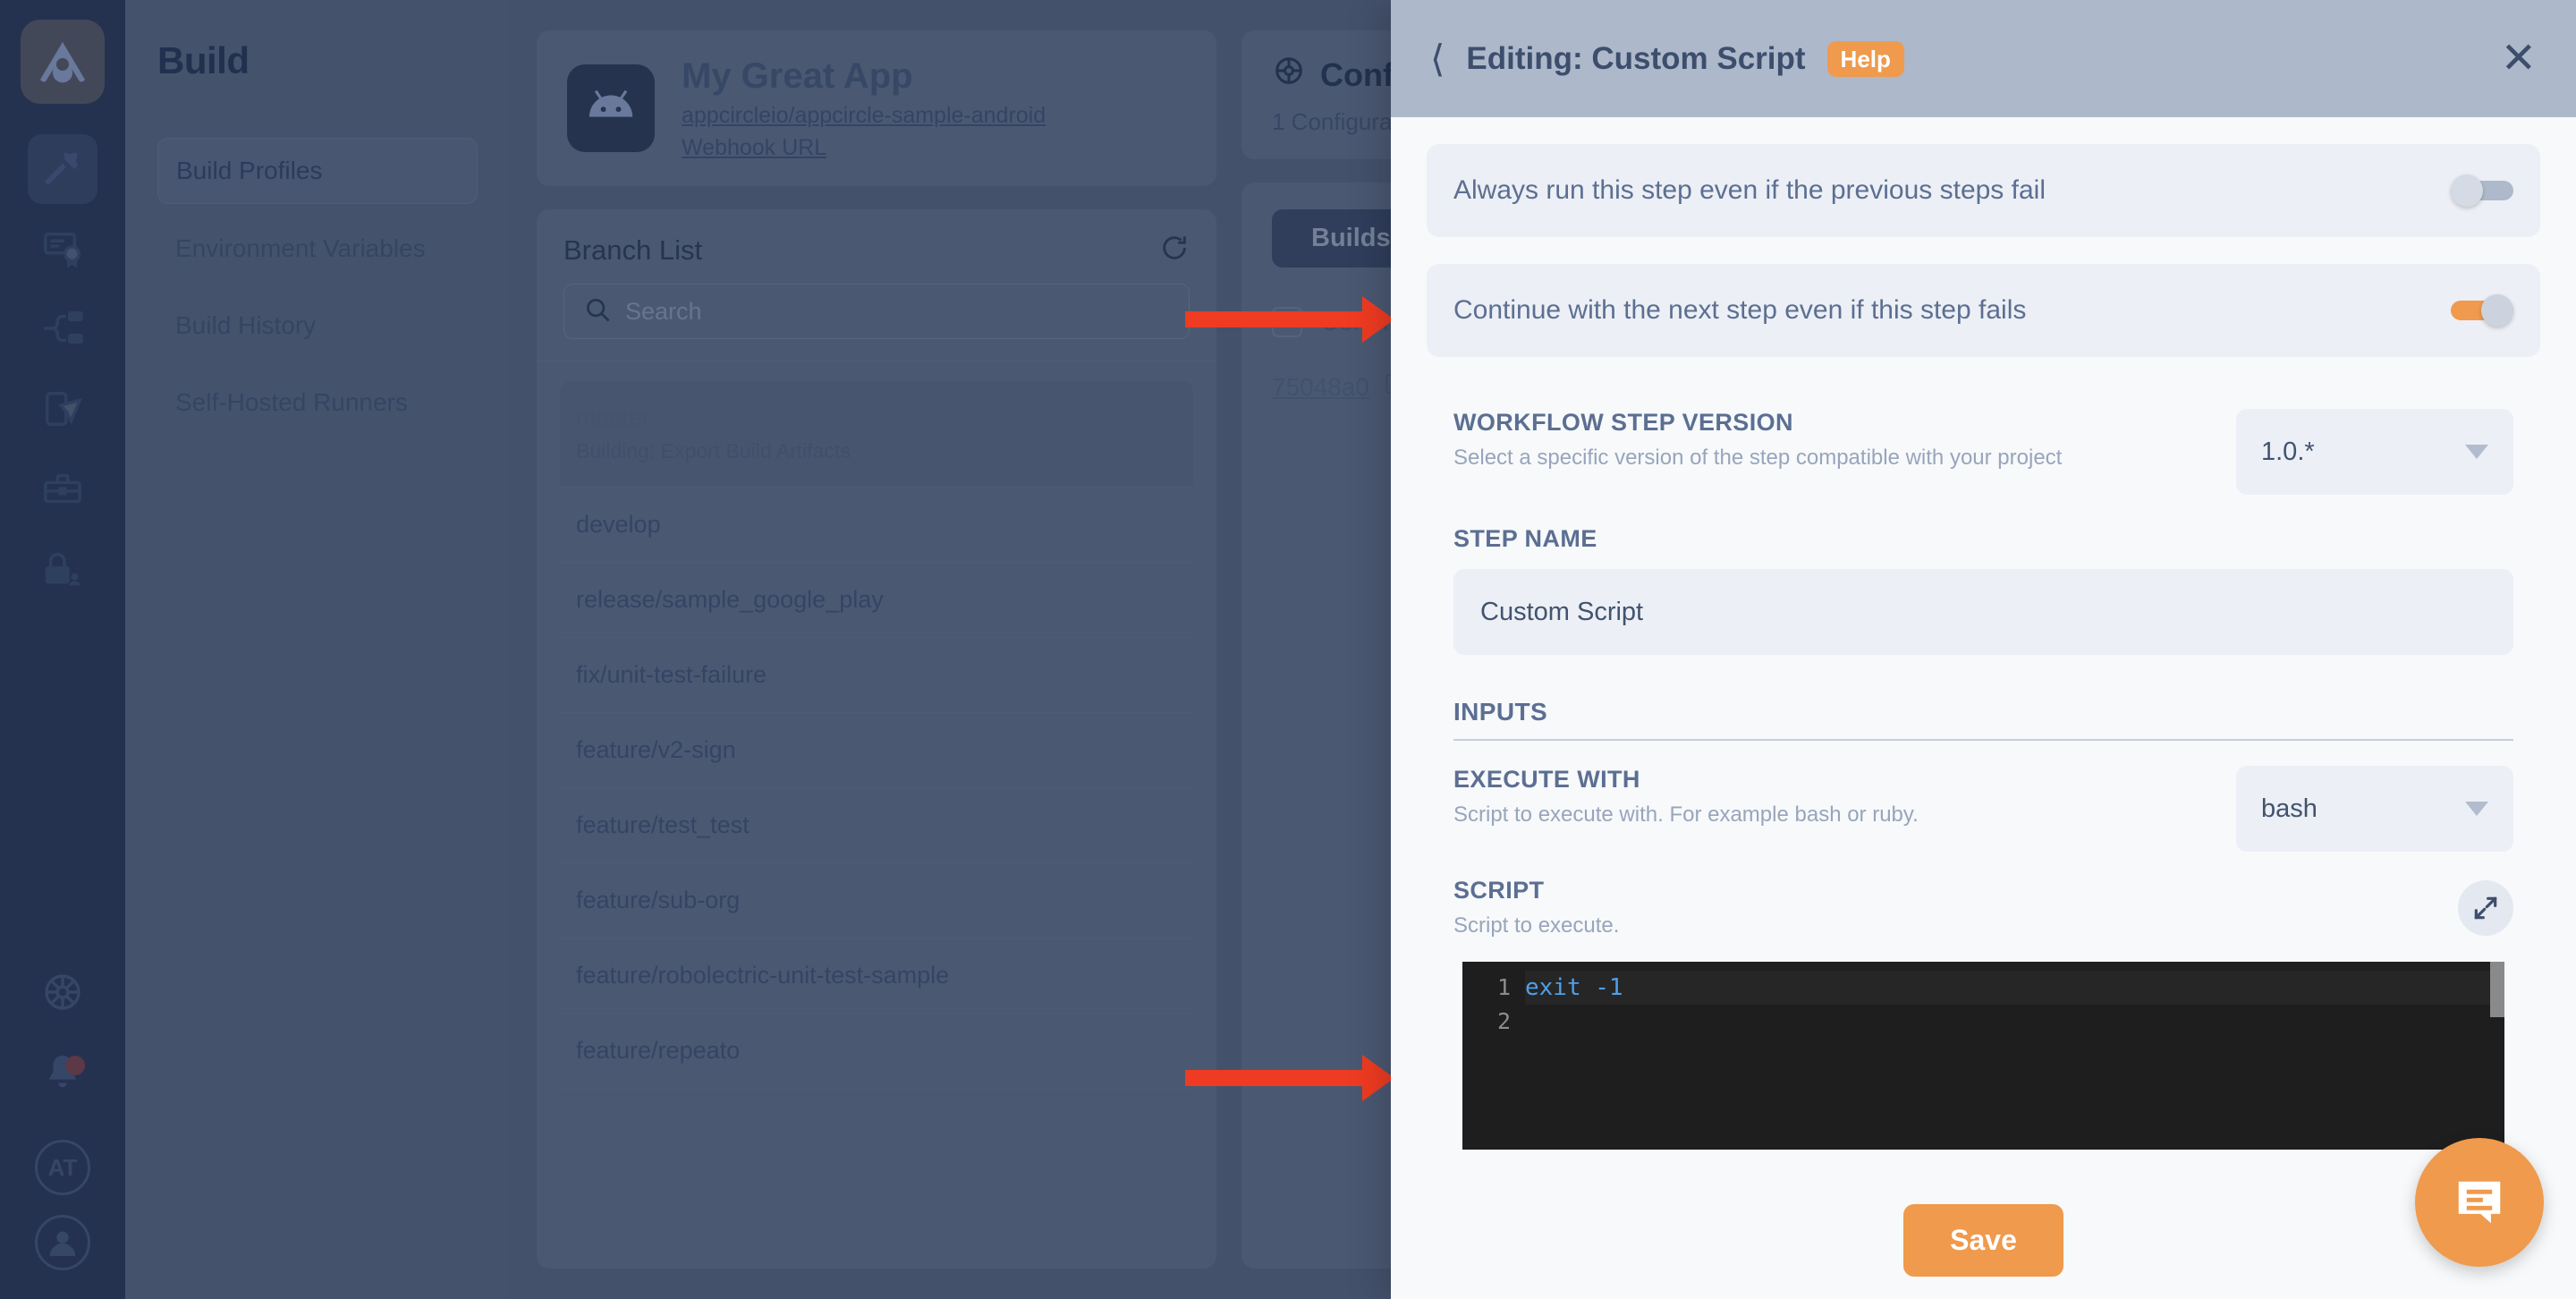 The image size is (2576, 1299). Describe the element at coordinates (1983, 690) in the screenshot. I see `inputs-section-header: INPUTS` at that location.